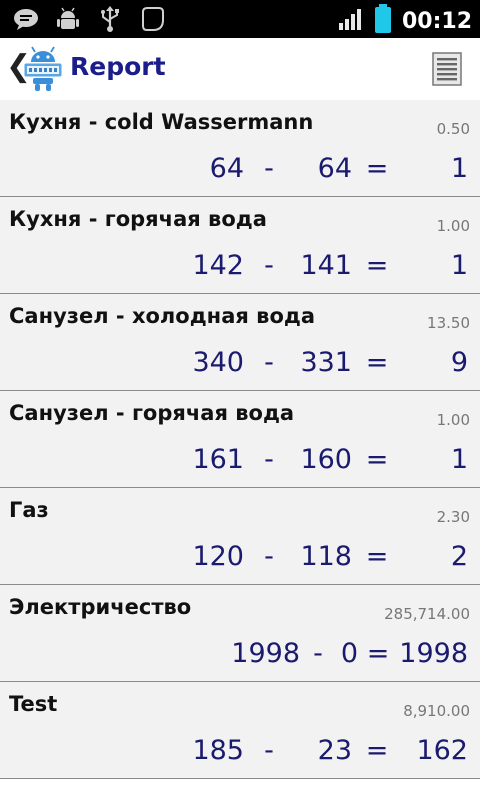 The width and height of the screenshot is (480, 800). I want to click on consumption-result: 2, so click(459, 556).